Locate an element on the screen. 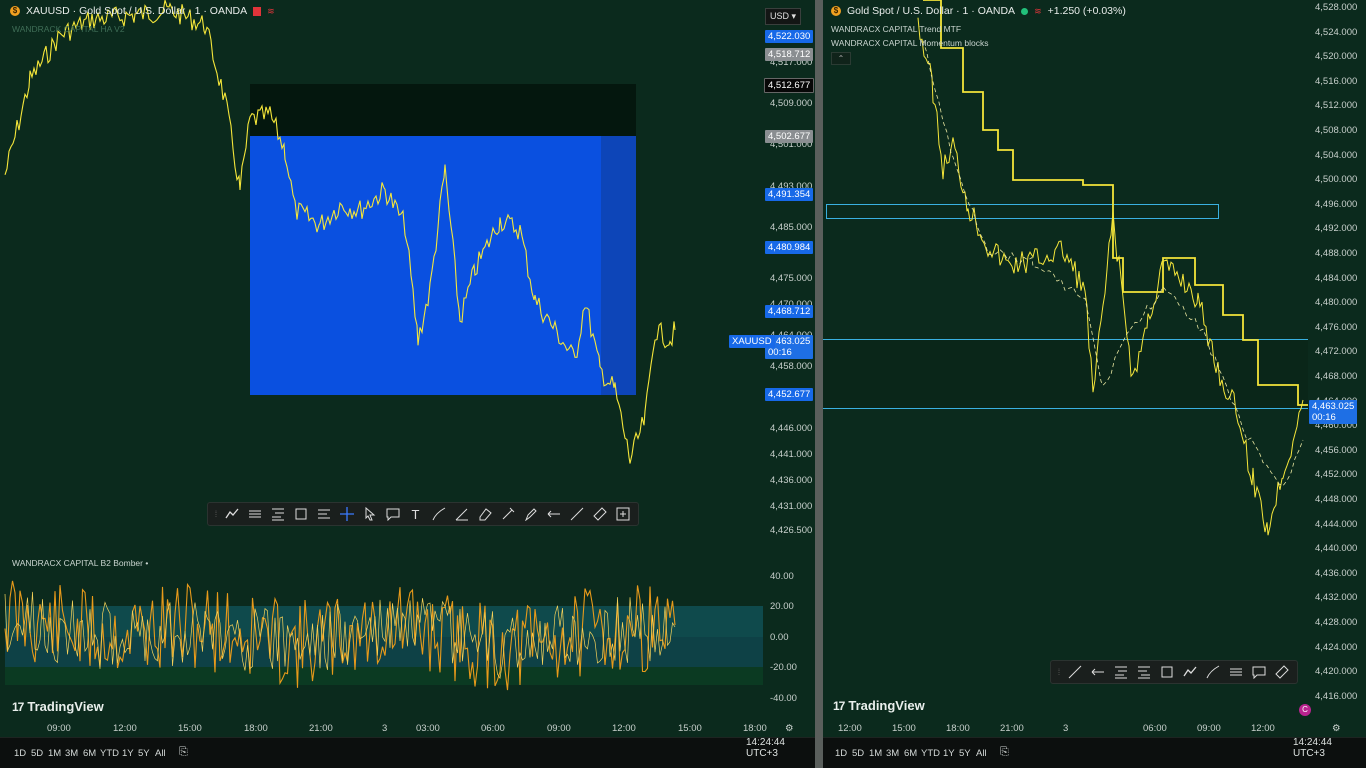  pane-divider is located at coordinates (819, 384).